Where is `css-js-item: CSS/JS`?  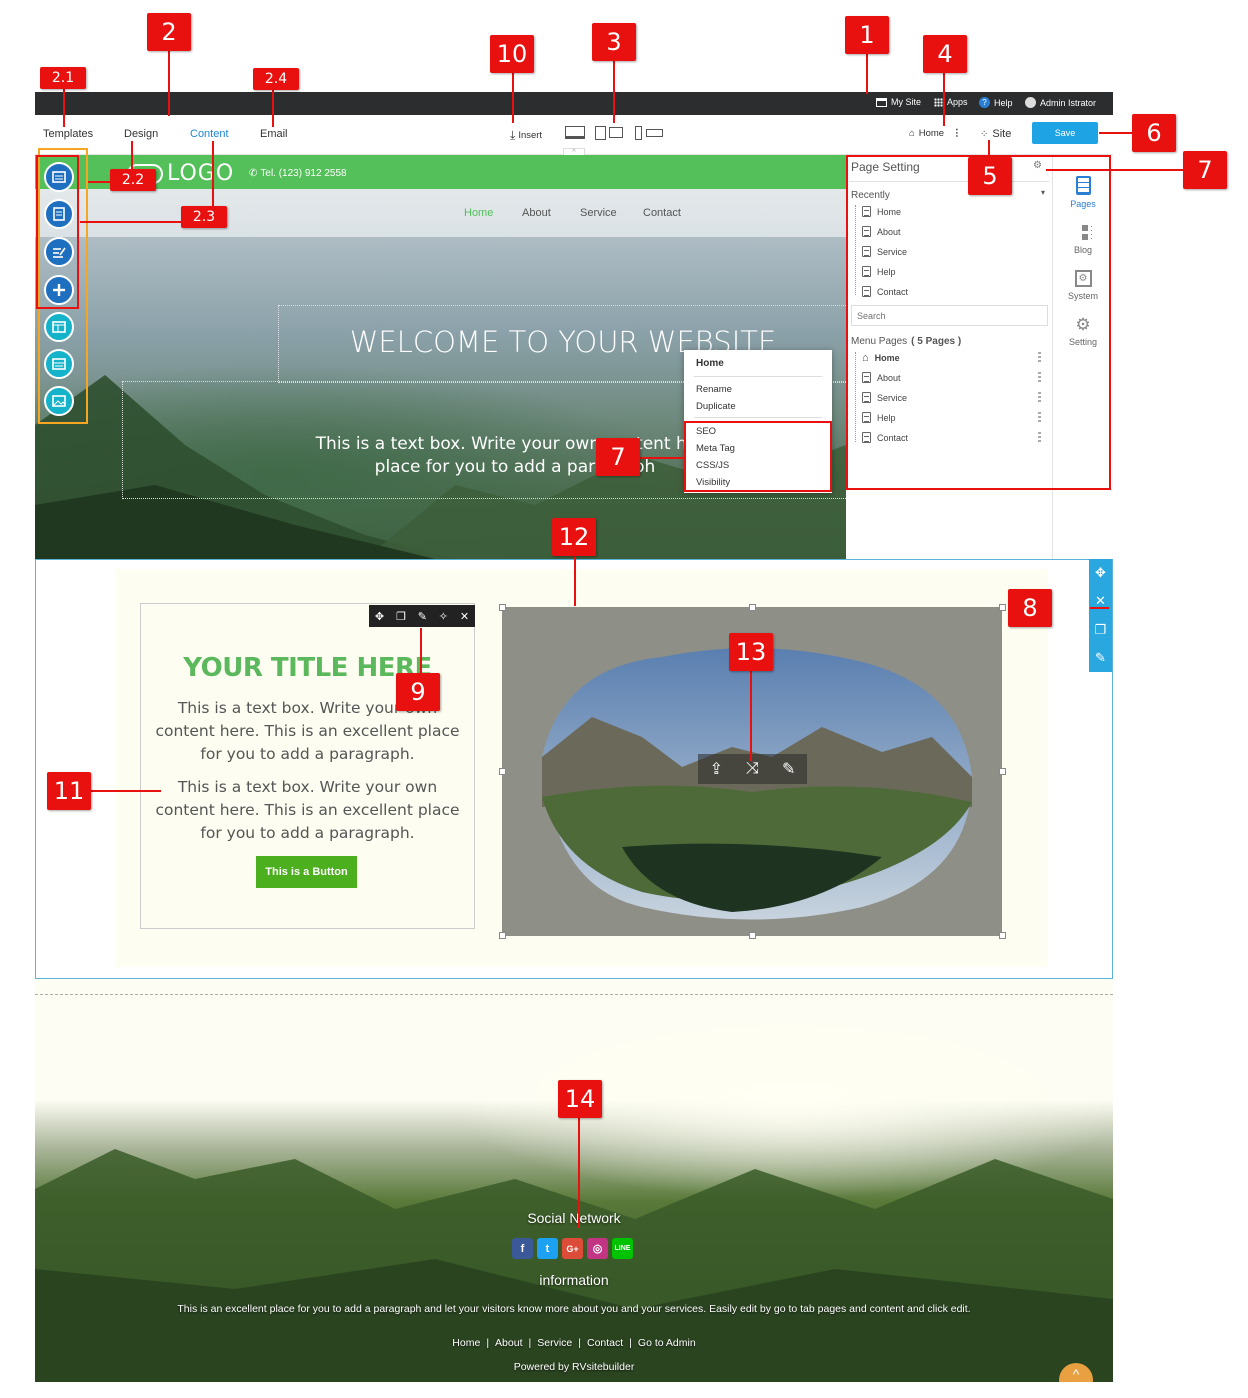
css-js-item: CSS/JS is located at coordinates (712, 465).